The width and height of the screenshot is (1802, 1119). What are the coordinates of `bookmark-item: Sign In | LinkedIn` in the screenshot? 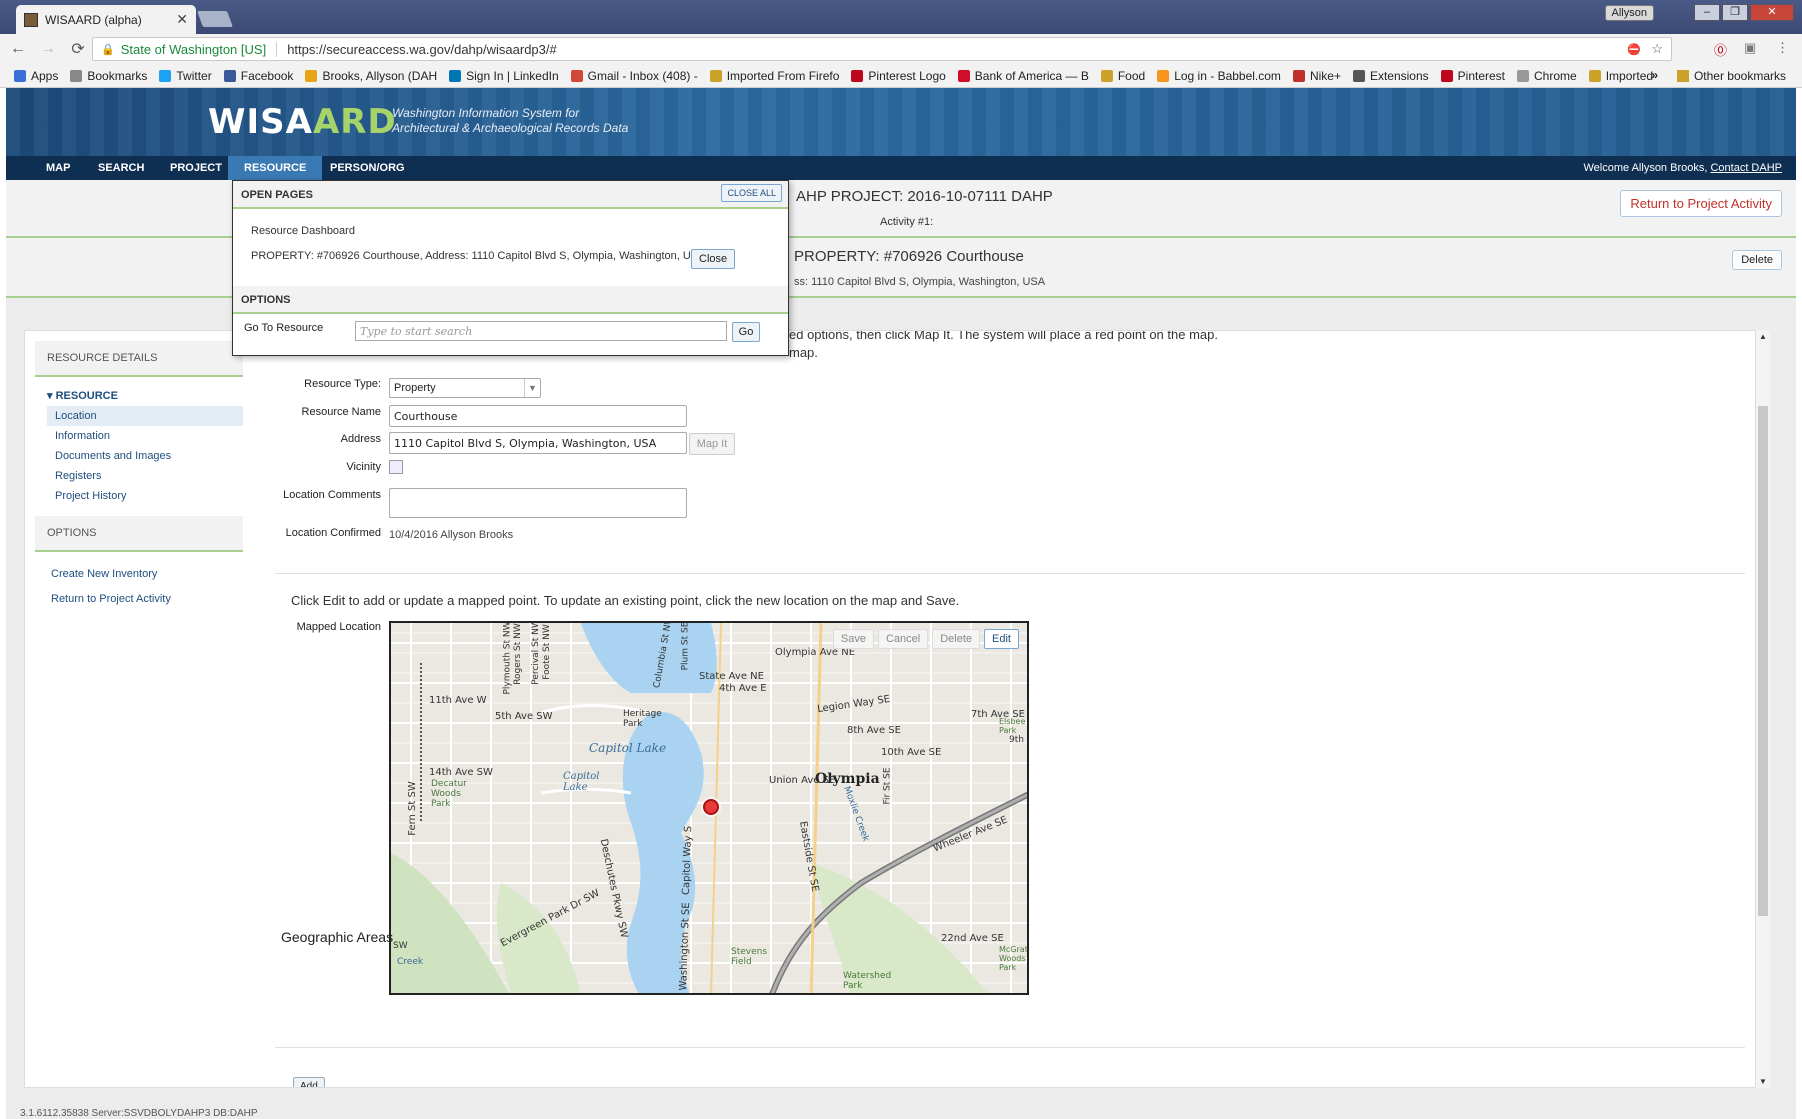 It's located at (504, 76).